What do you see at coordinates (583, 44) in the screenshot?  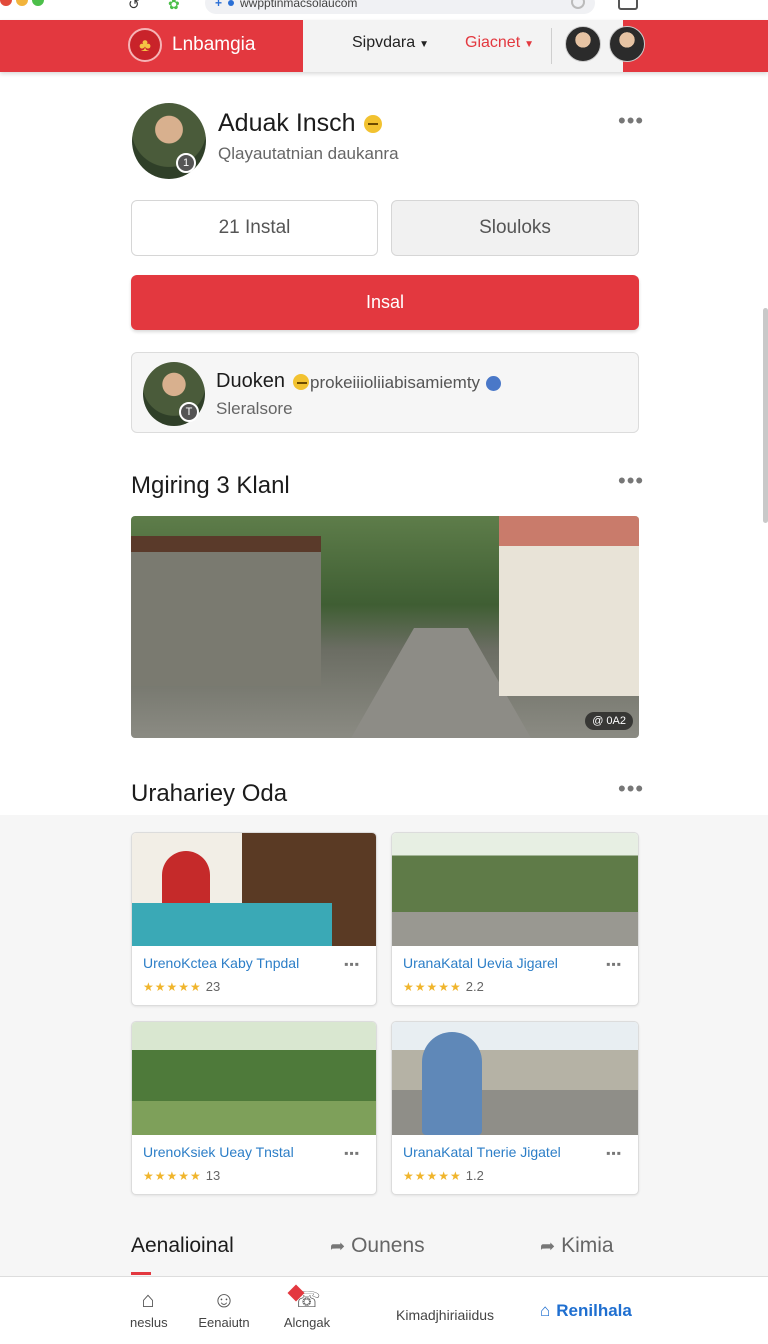 I see `user-avatar` at bounding box center [583, 44].